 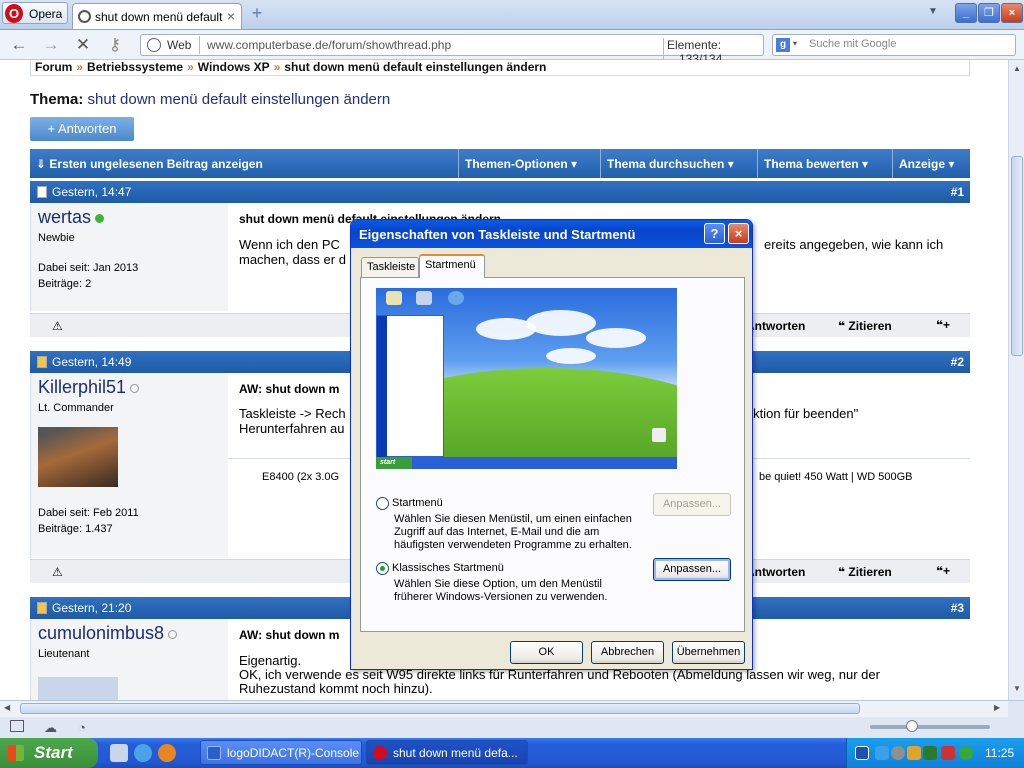 I want to click on tab-startmenu: Startmenü, so click(x=452, y=266).